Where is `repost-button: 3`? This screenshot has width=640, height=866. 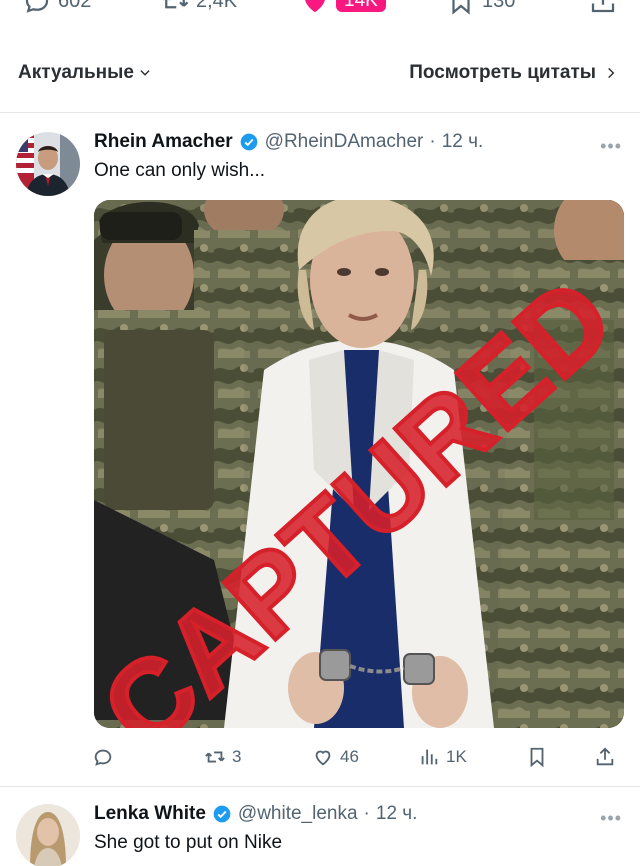
repost-button: 3 is located at coordinates (222, 757).